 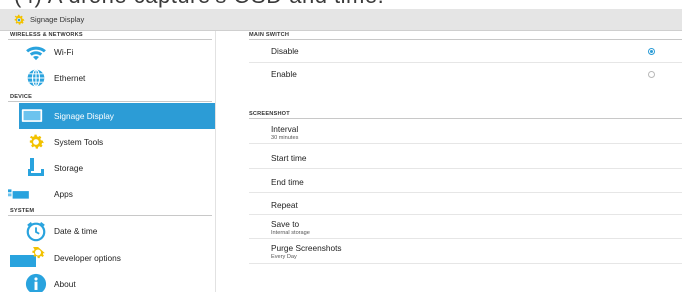 I want to click on sidebar-item-label: Signage Display, so click(x=84, y=116).